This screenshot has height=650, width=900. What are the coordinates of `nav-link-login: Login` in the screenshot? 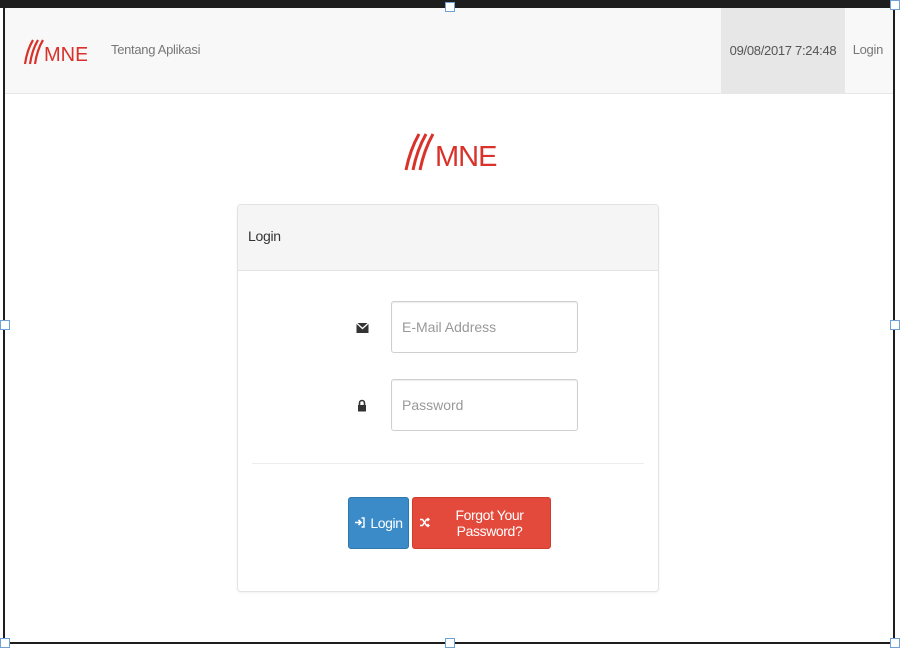 It's located at (868, 49).